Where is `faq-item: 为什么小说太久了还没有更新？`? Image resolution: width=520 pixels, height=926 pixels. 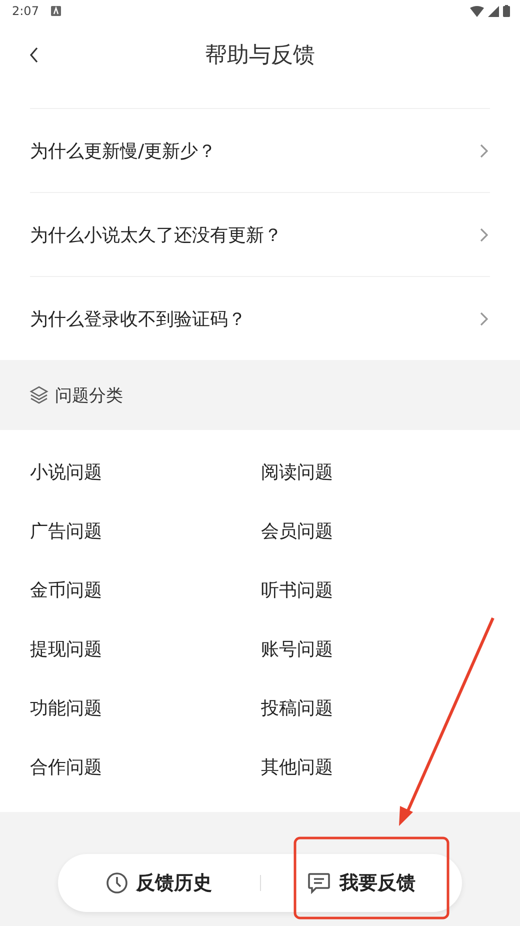 faq-item: 为什么小说太久了还没有更新？ is located at coordinates (260, 234).